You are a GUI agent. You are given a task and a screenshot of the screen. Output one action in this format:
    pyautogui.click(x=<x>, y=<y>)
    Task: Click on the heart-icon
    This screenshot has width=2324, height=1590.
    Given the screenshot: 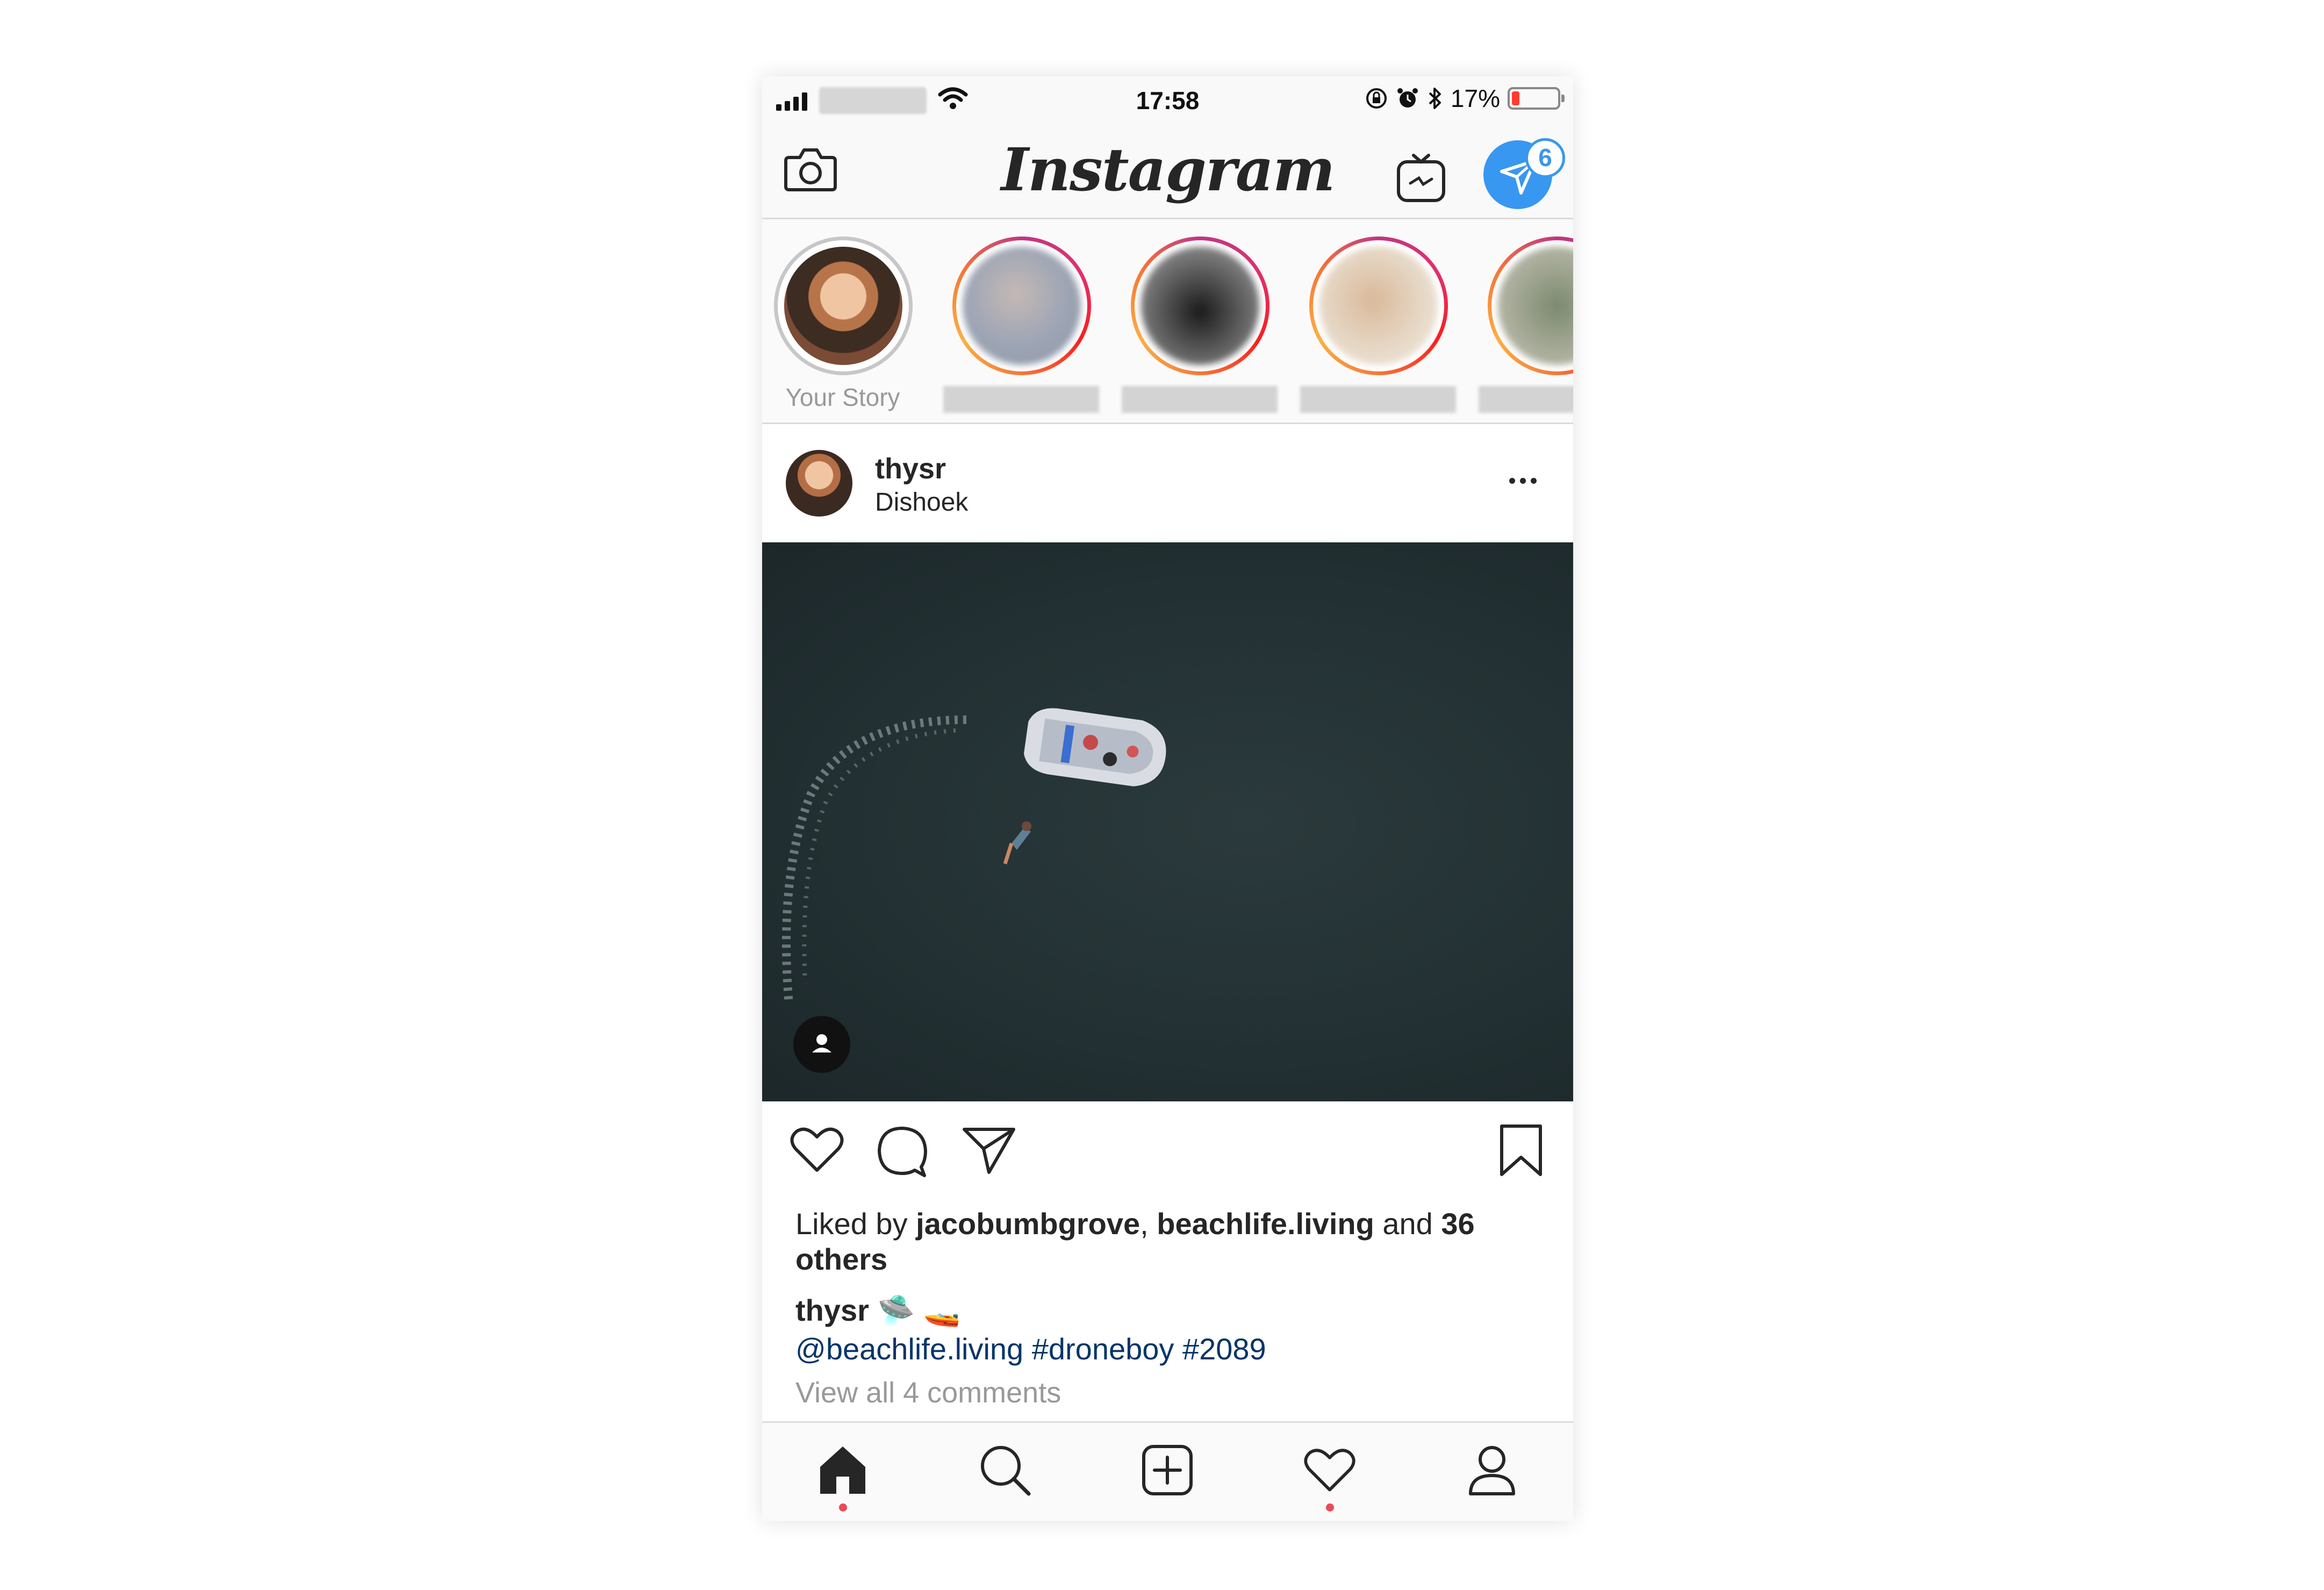 What is the action you would take?
    pyautogui.click(x=1329, y=1470)
    